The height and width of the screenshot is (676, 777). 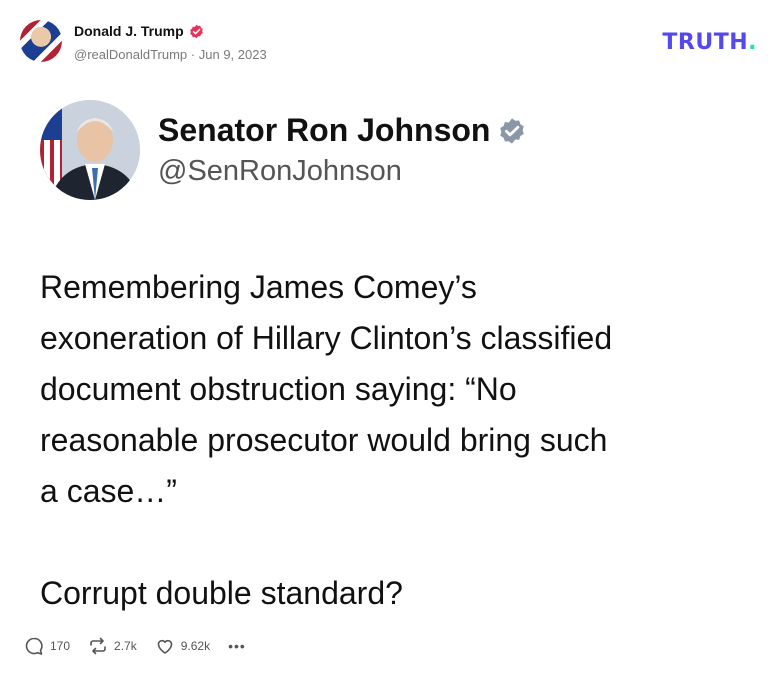 I want to click on quoted-avatar, so click(x=90, y=150).